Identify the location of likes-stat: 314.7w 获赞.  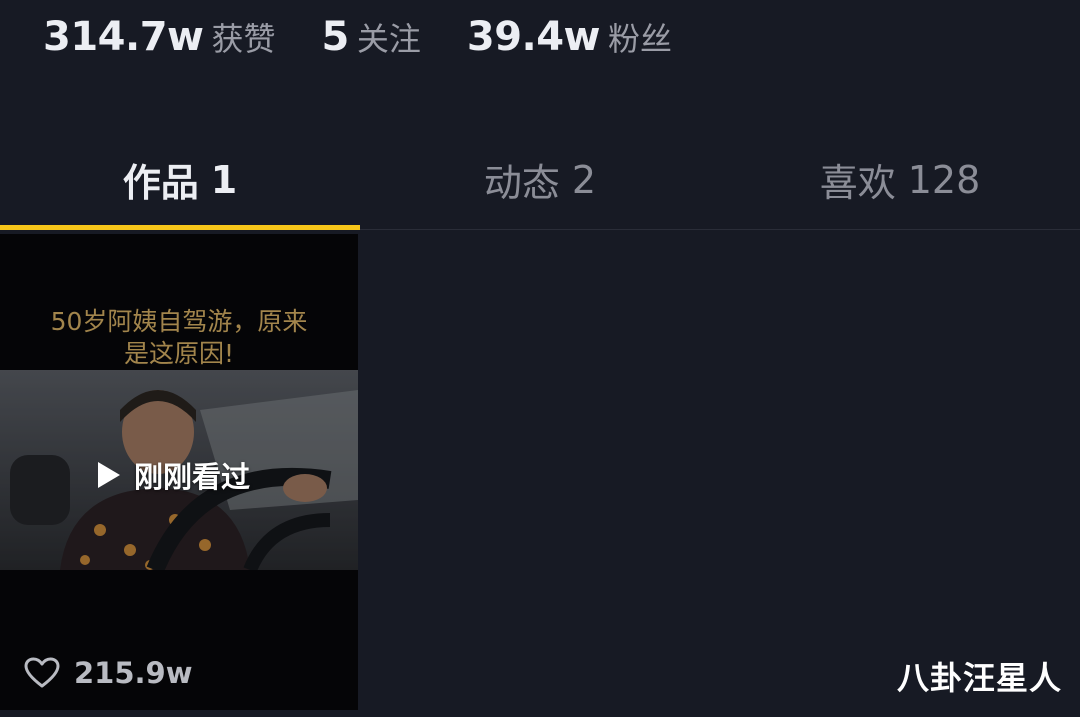
(159, 37).